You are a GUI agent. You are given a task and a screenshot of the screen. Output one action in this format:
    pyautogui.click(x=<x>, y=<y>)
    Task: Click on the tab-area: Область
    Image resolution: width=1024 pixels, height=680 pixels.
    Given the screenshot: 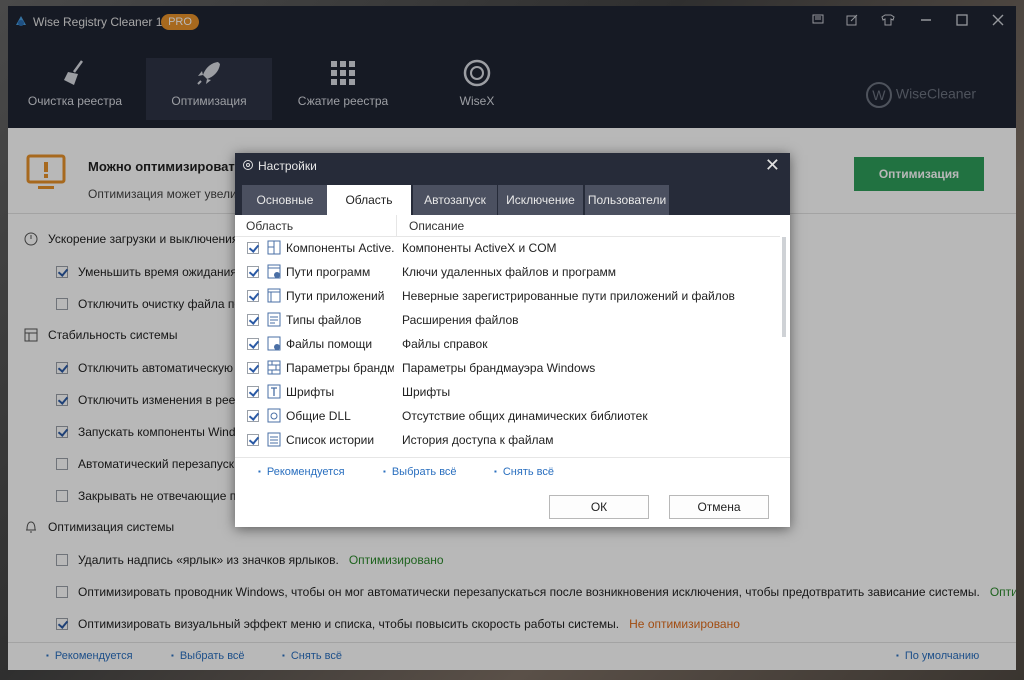 What is the action you would take?
    pyautogui.click(x=369, y=200)
    